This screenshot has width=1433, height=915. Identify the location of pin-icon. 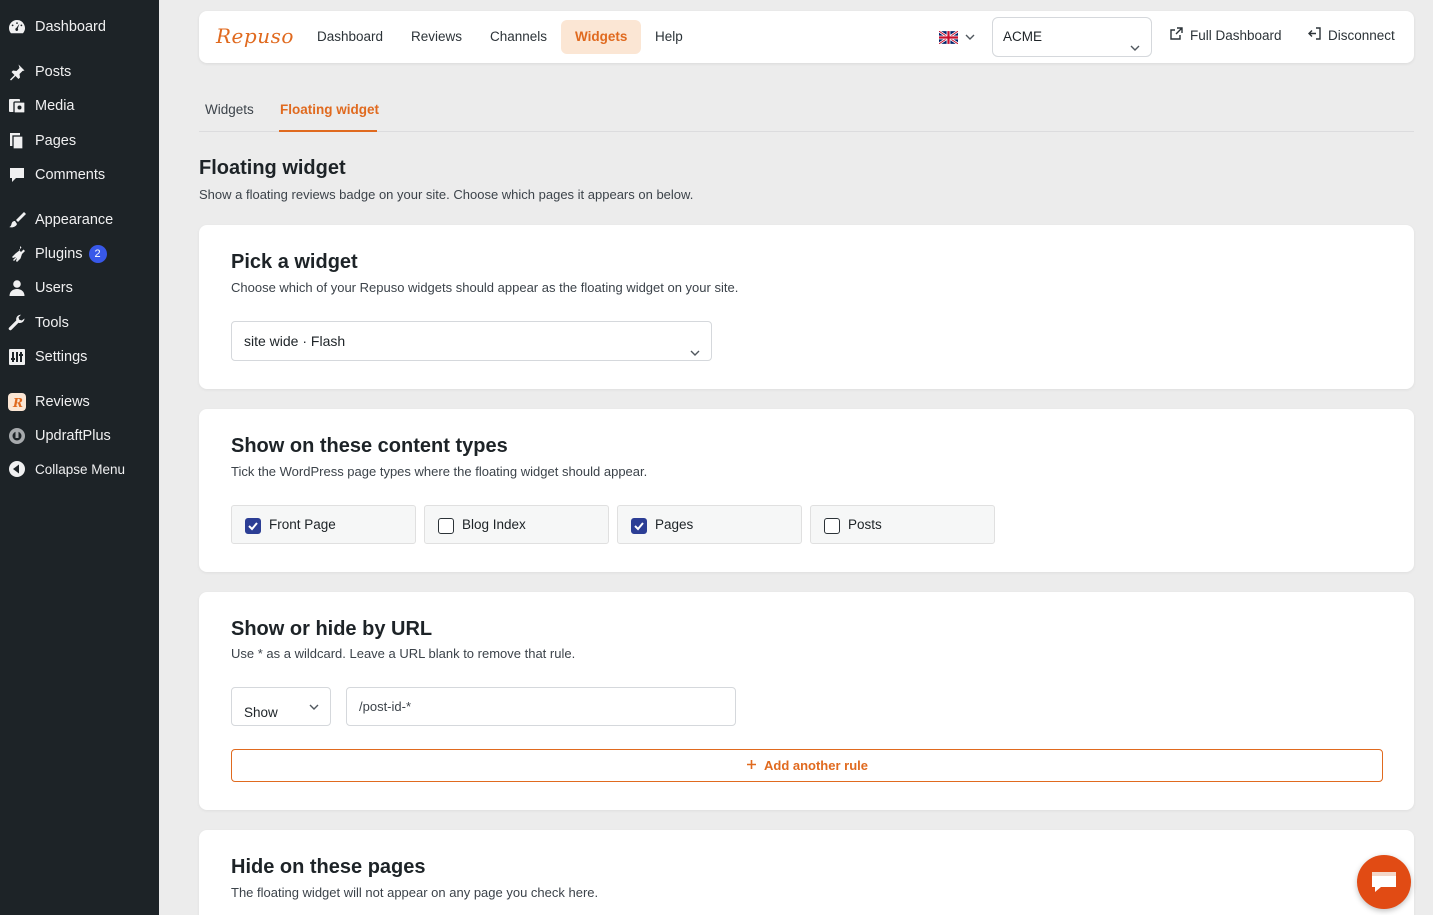
(17, 72).